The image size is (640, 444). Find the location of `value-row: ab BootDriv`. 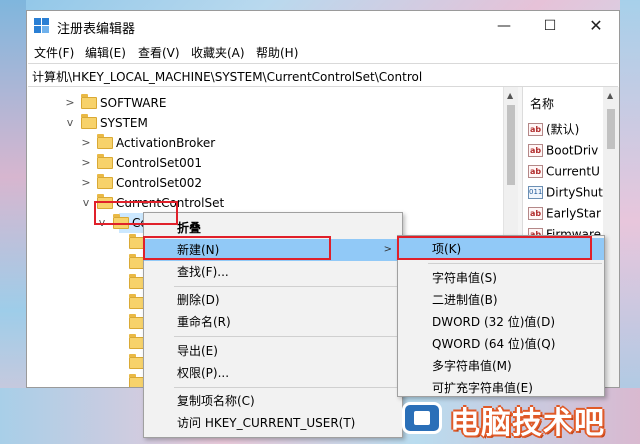

value-row: ab BootDriv is located at coordinates (563, 150).